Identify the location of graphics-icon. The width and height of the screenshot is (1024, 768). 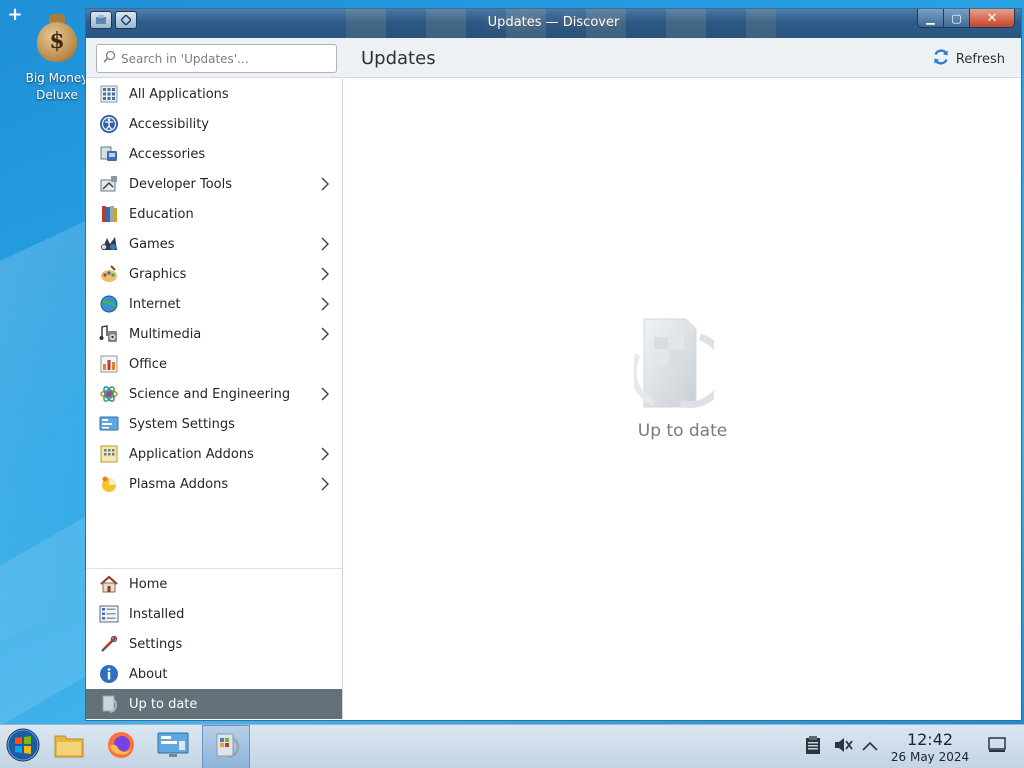
(109, 274).